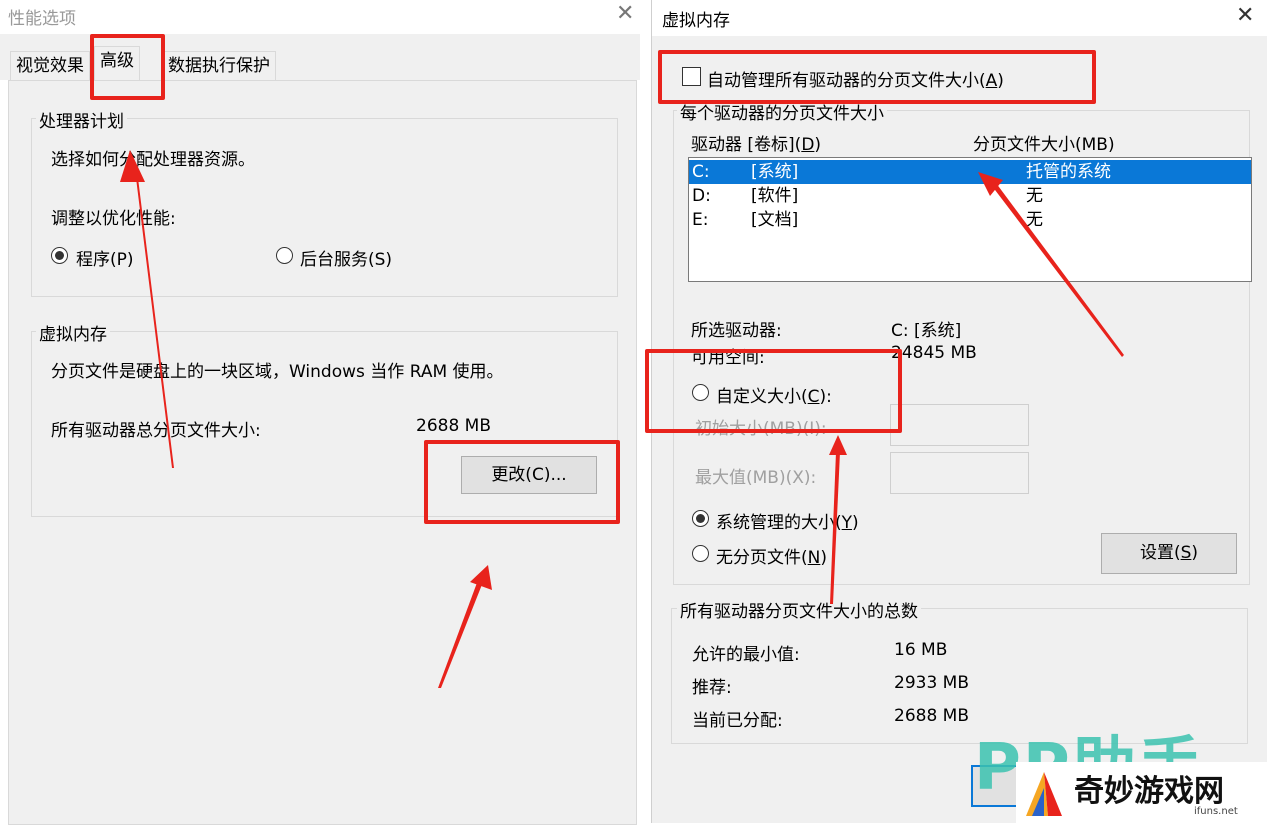  I want to click on site-url: ifuns.net, so click(1216, 811).